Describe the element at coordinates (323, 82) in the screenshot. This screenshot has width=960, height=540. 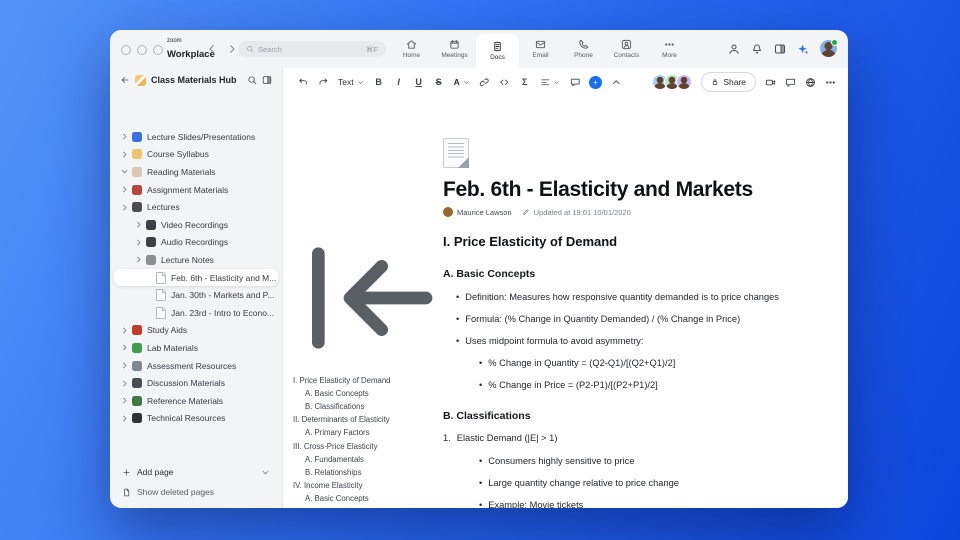
I see `redo-button` at that location.